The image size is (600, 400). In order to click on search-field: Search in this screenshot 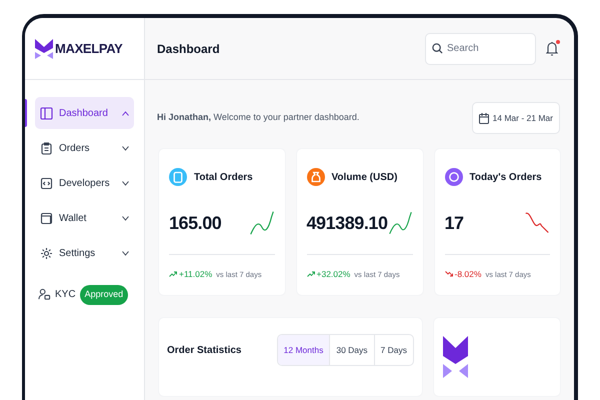, I will do `click(480, 48)`.